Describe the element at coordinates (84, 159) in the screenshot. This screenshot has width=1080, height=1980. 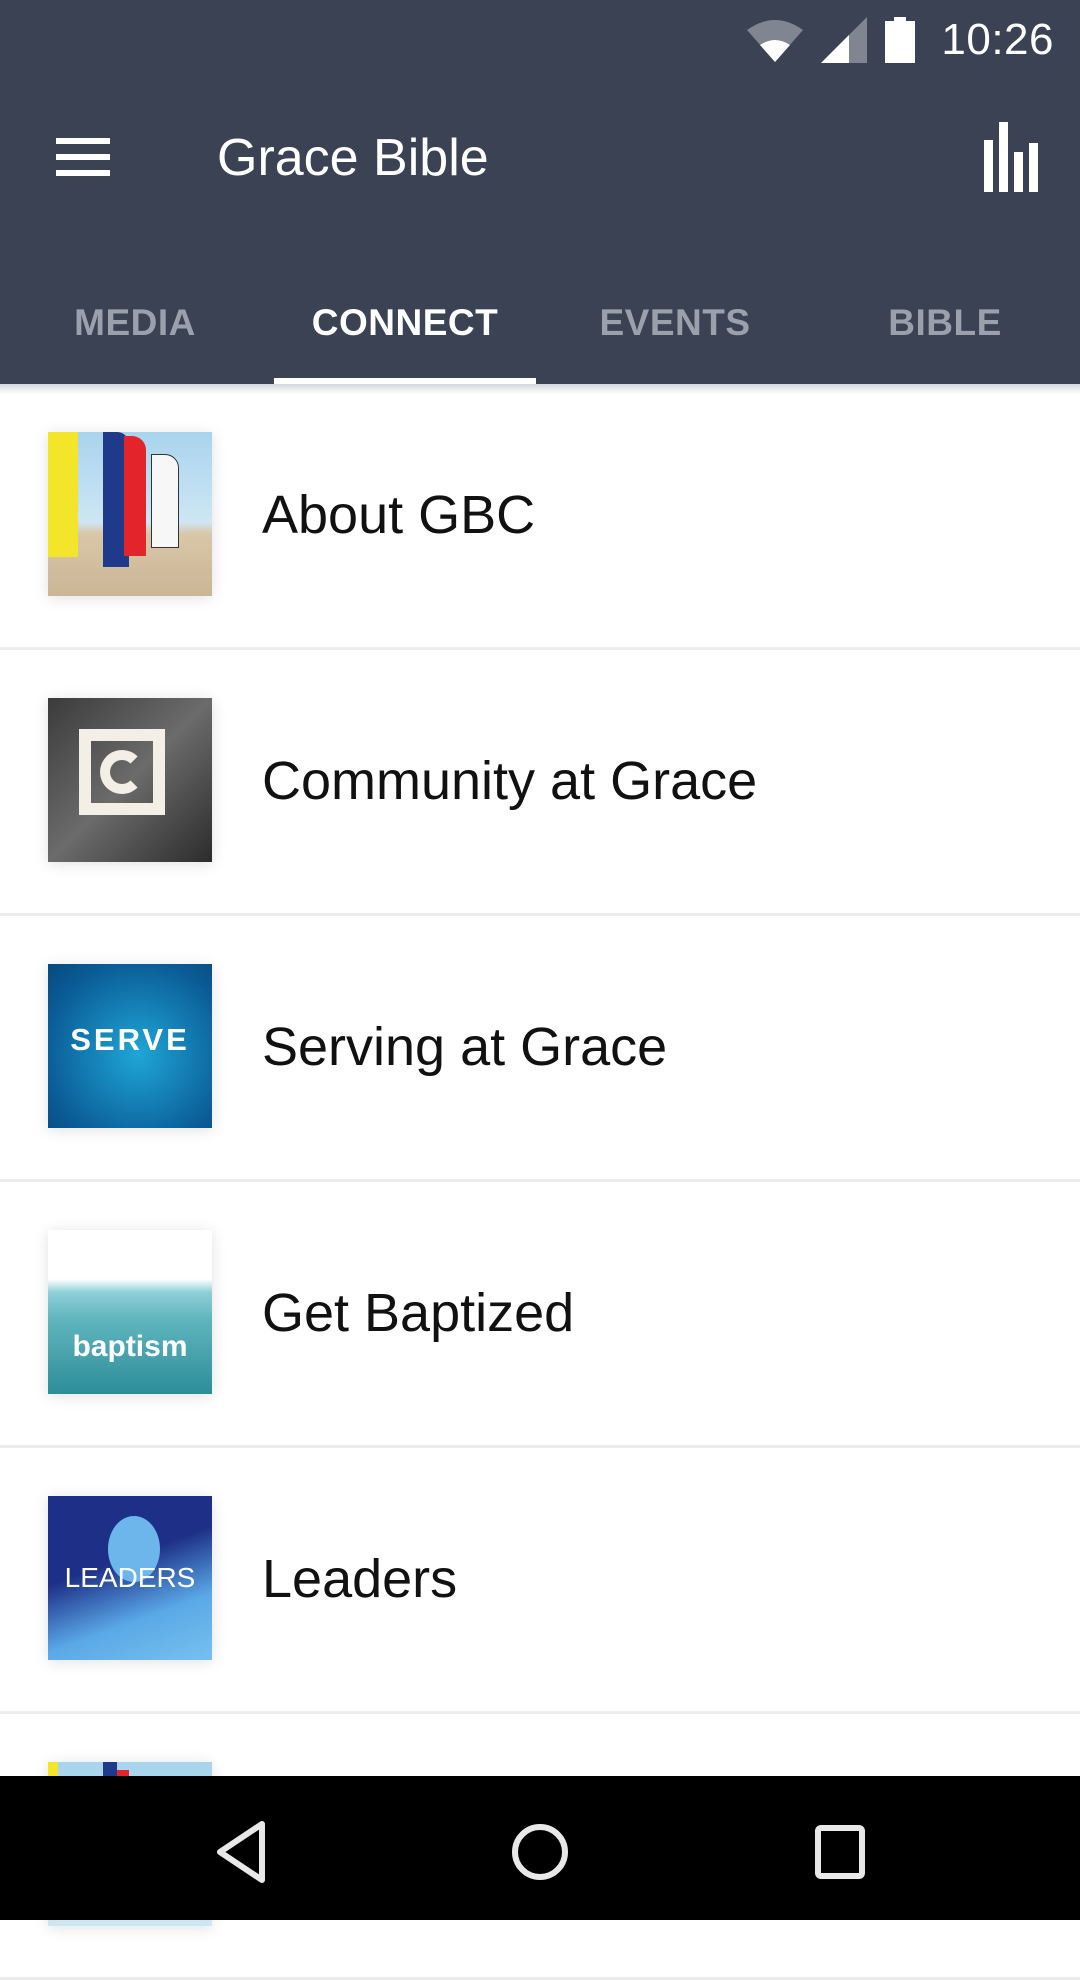
I see `hamburger-menu-icon` at that location.